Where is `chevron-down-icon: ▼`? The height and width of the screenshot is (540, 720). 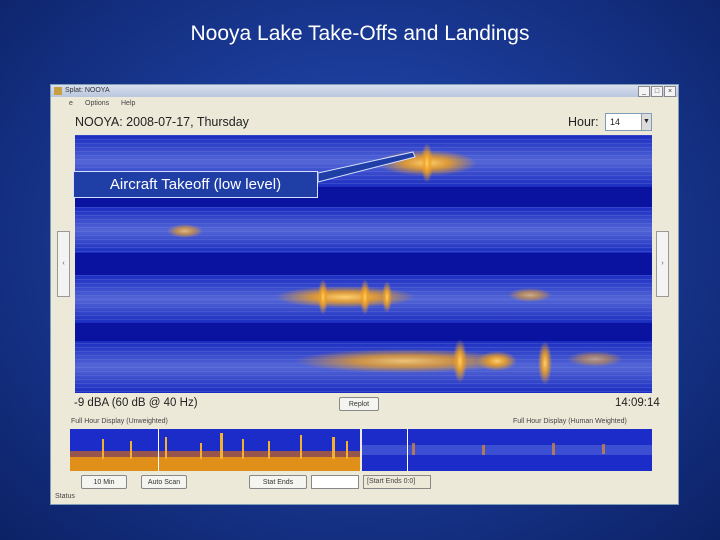
chevron-down-icon: ▼ is located at coordinates (646, 122).